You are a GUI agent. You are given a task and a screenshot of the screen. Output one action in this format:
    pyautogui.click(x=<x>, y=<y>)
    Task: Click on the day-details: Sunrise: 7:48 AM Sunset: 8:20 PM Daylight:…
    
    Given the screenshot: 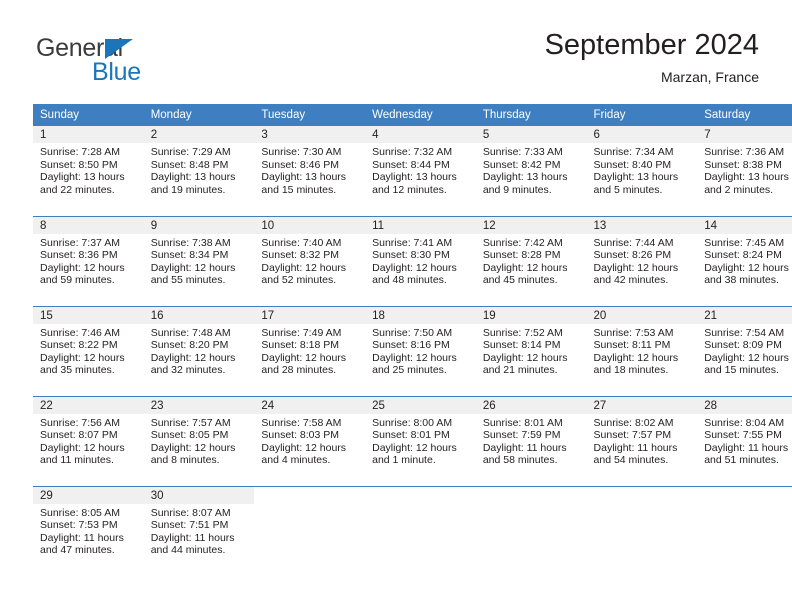 What is the action you would take?
    pyautogui.click(x=199, y=350)
    